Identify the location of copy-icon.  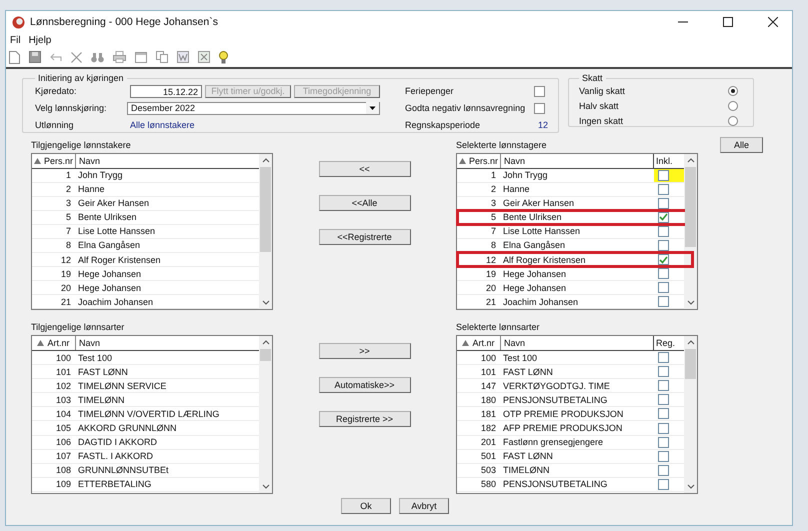
(162, 57).